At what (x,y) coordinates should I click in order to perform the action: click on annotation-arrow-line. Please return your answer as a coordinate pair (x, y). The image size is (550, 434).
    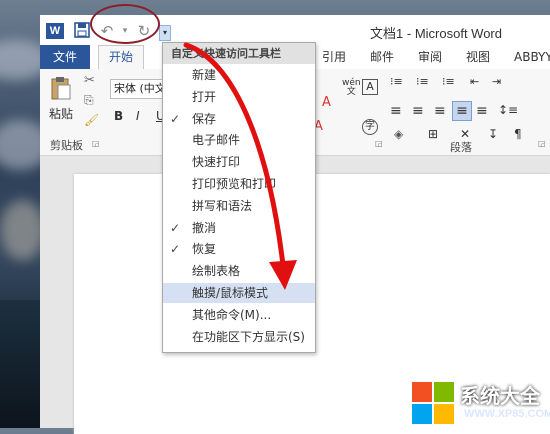
    Looking at the image, I should click on (234, 155).